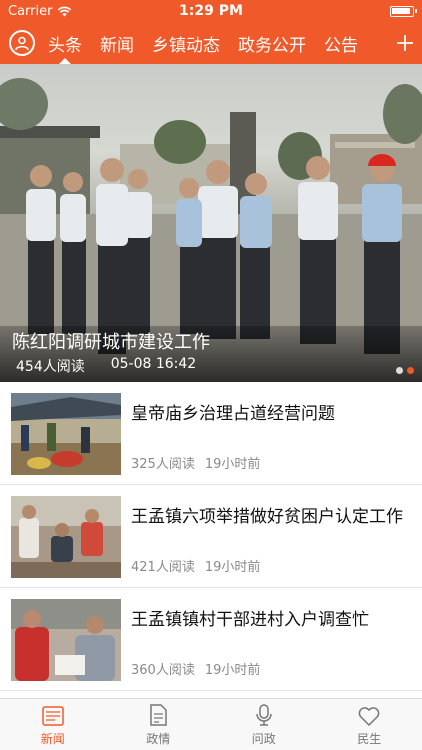 The width and height of the screenshot is (422, 750). I want to click on tabbar-label: 民生, so click(369, 739).